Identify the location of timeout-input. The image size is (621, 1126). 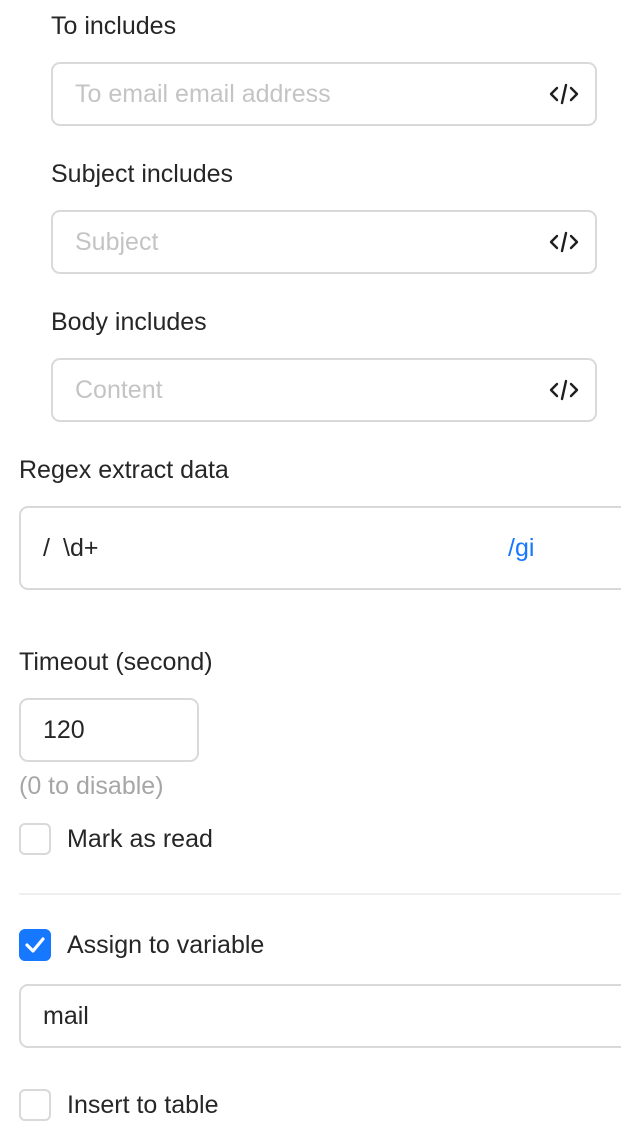
(108, 730).